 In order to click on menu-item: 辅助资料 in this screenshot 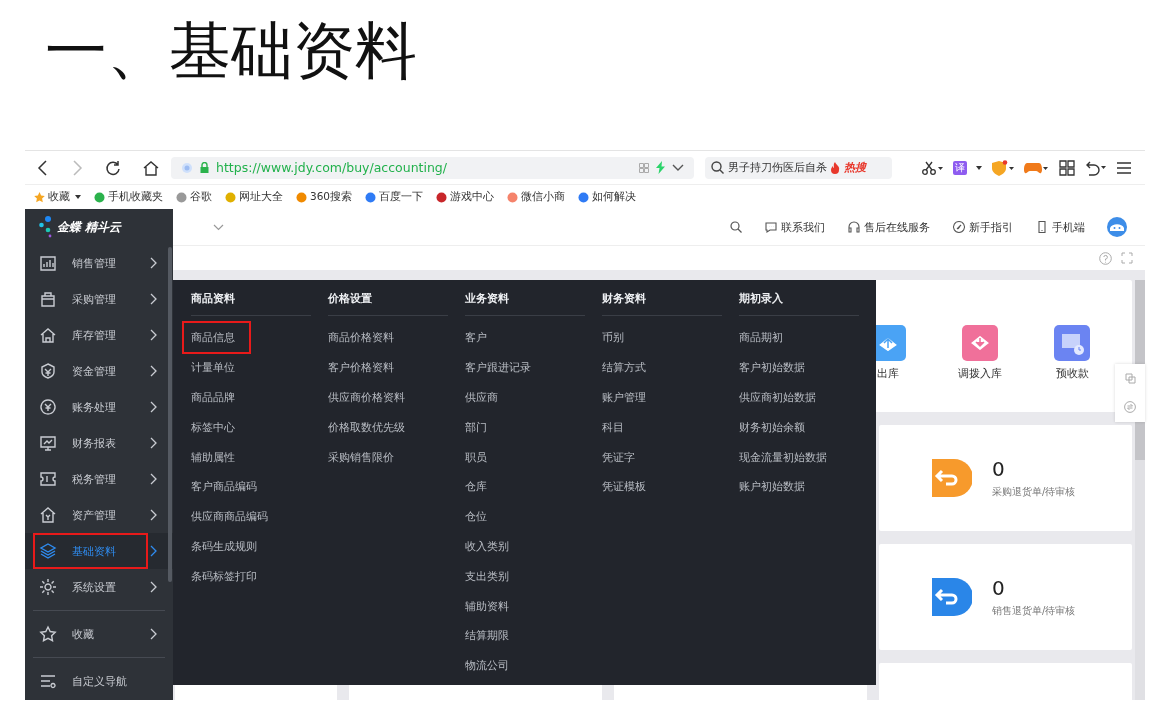, I will do `click(487, 606)`.